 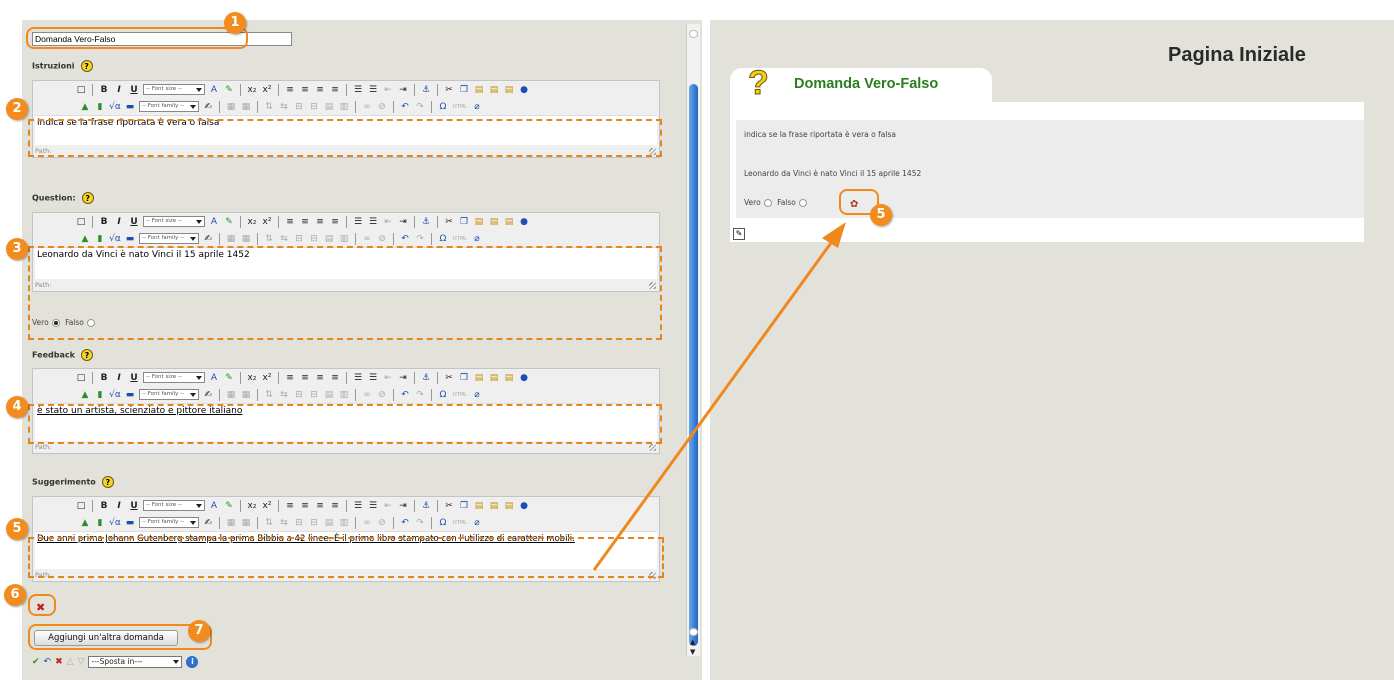 What do you see at coordinates (692, 652) in the screenshot?
I see `scroll-down-arrow: ▼` at bounding box center [692, 652].